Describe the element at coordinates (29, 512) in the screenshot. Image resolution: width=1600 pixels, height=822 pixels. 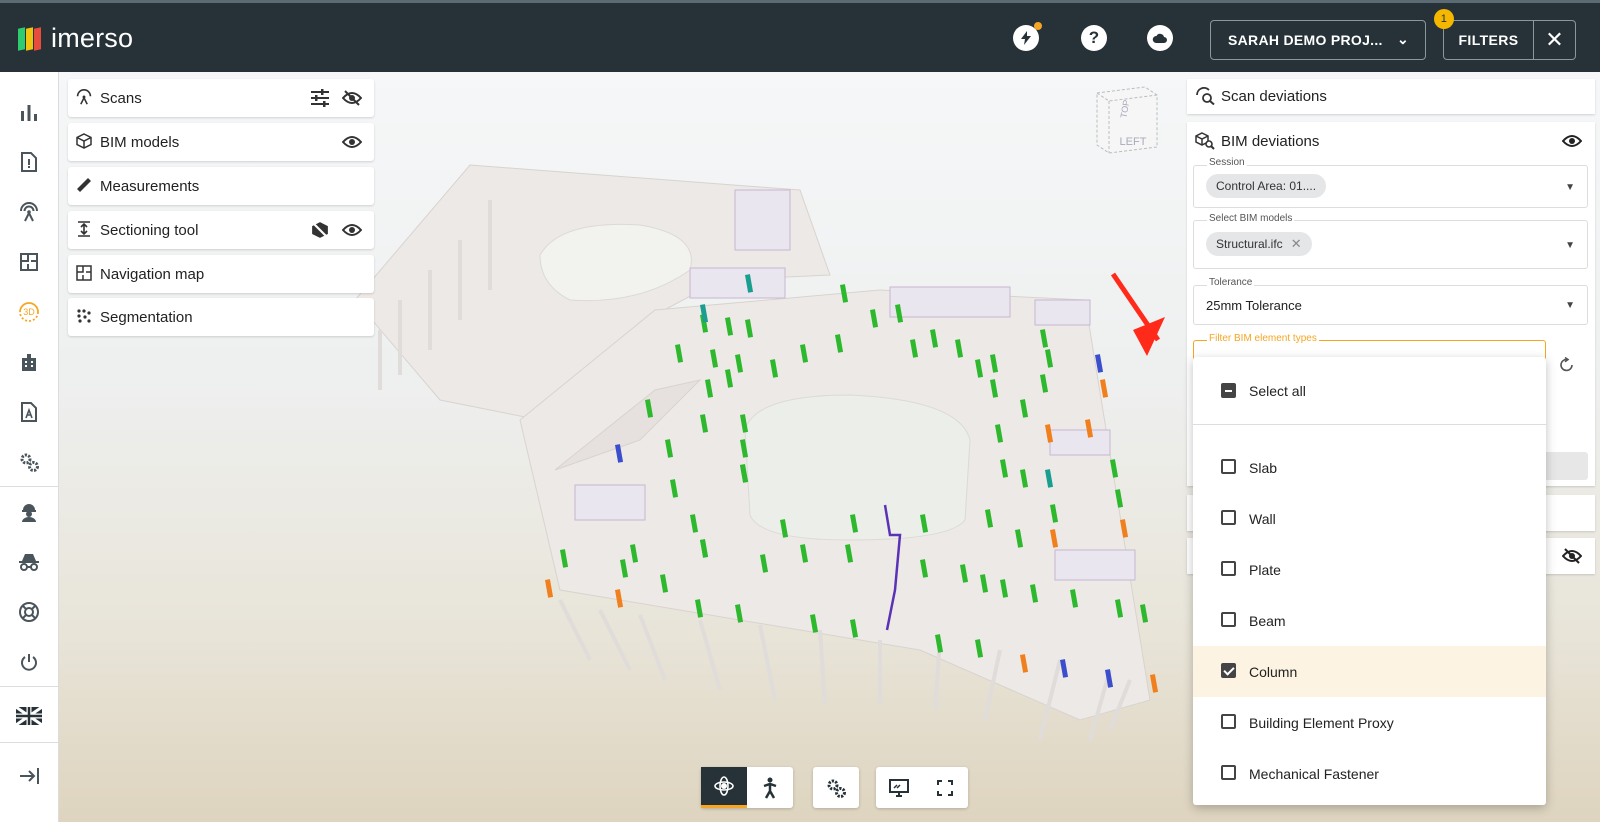
I see `worker-icon` at that location.